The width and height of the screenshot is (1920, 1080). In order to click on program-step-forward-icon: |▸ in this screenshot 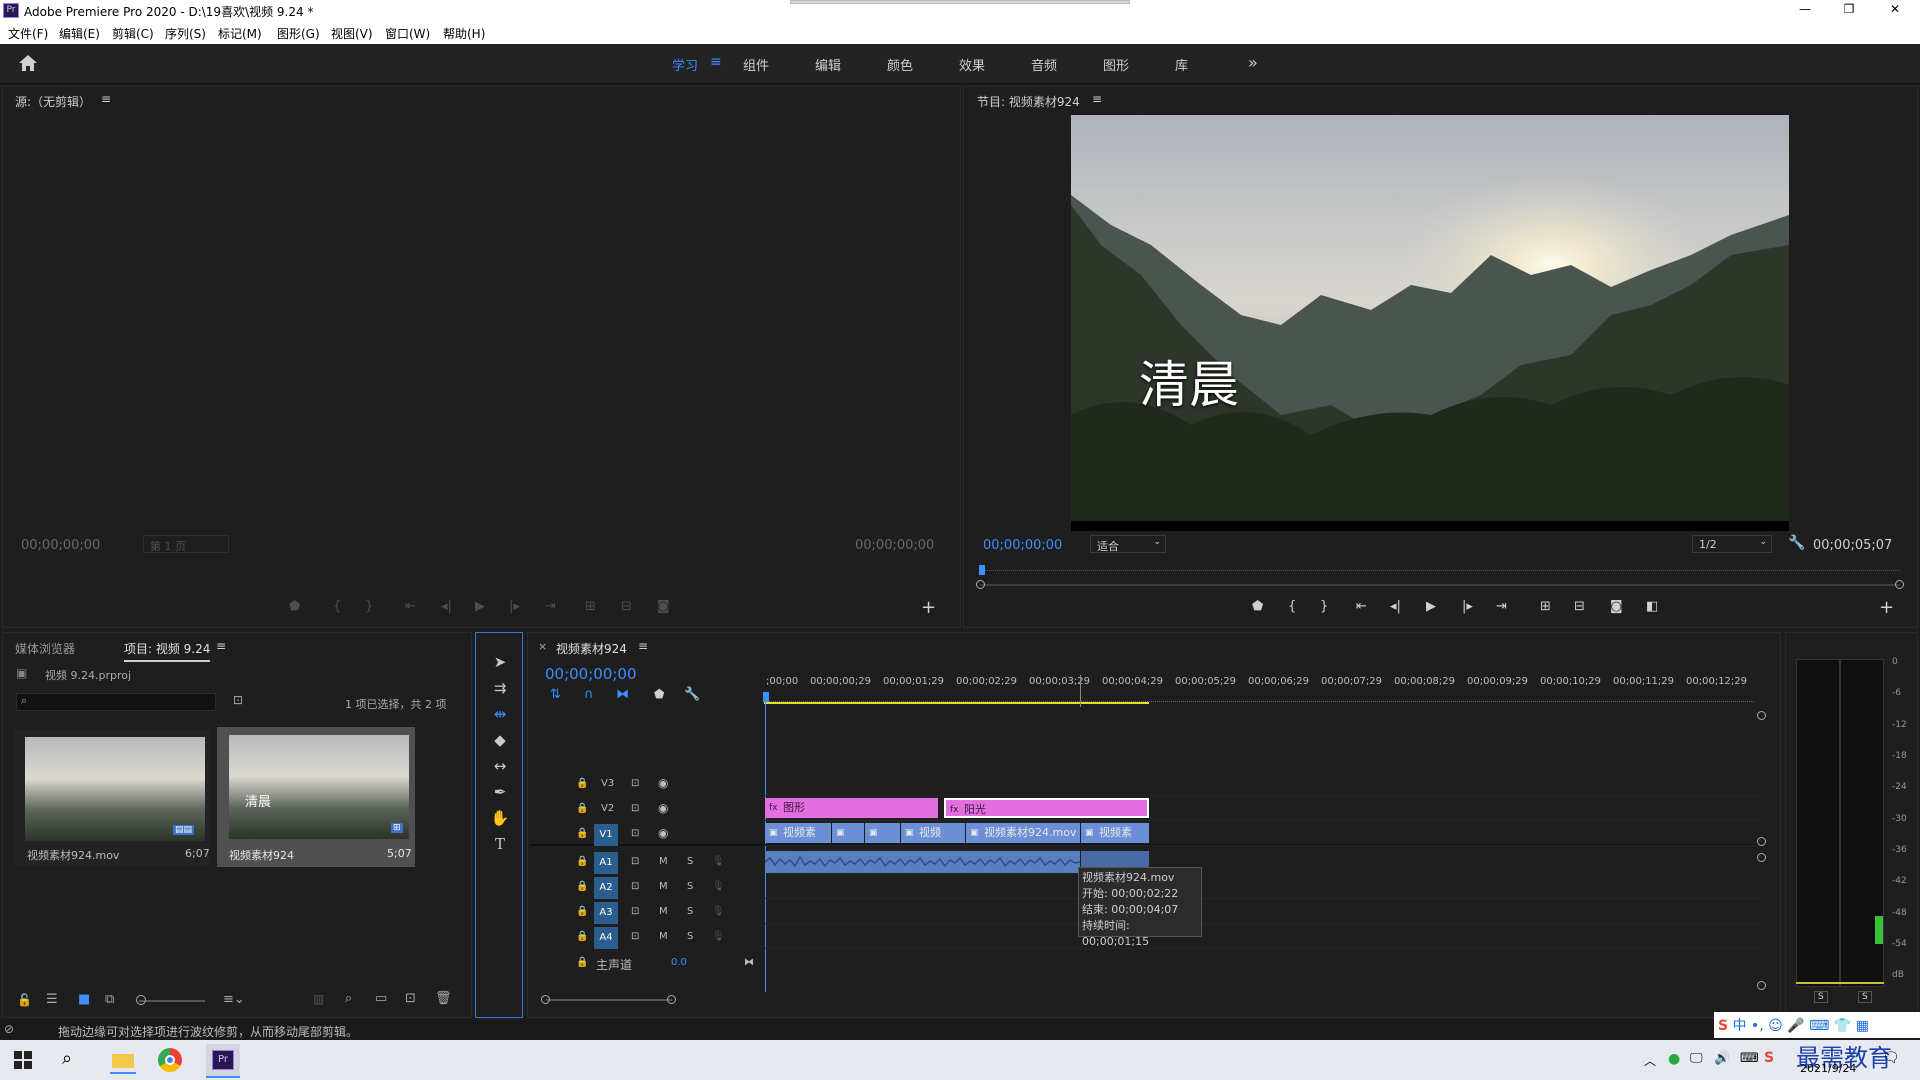, I will do `click(1467, 606)`.